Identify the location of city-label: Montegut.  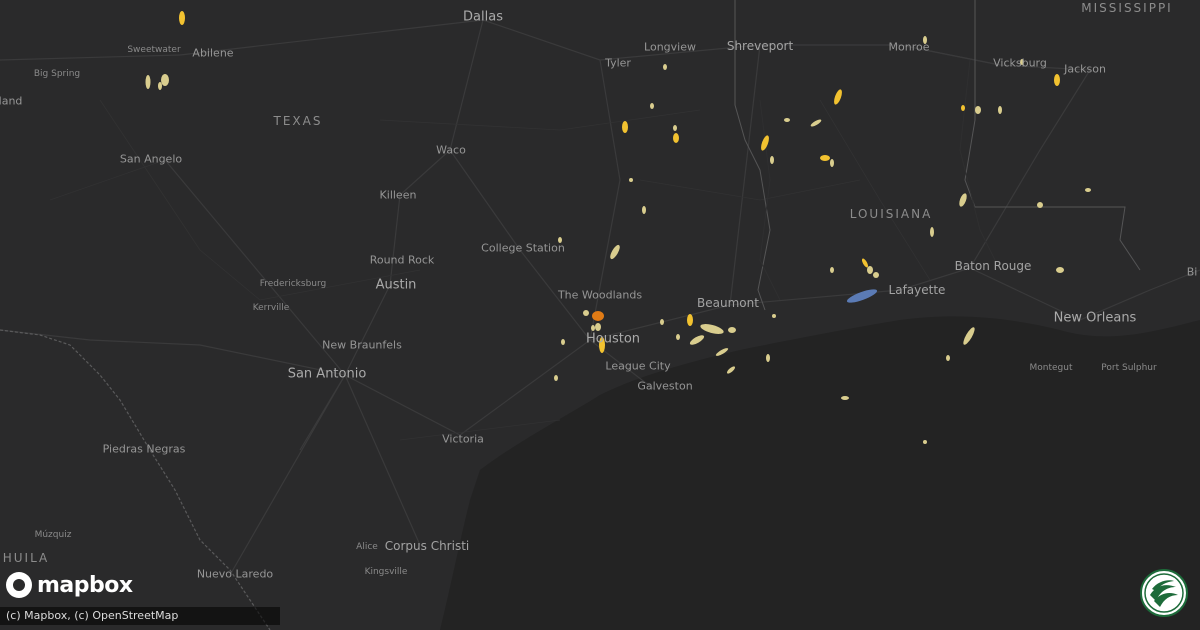
(1051, 368).